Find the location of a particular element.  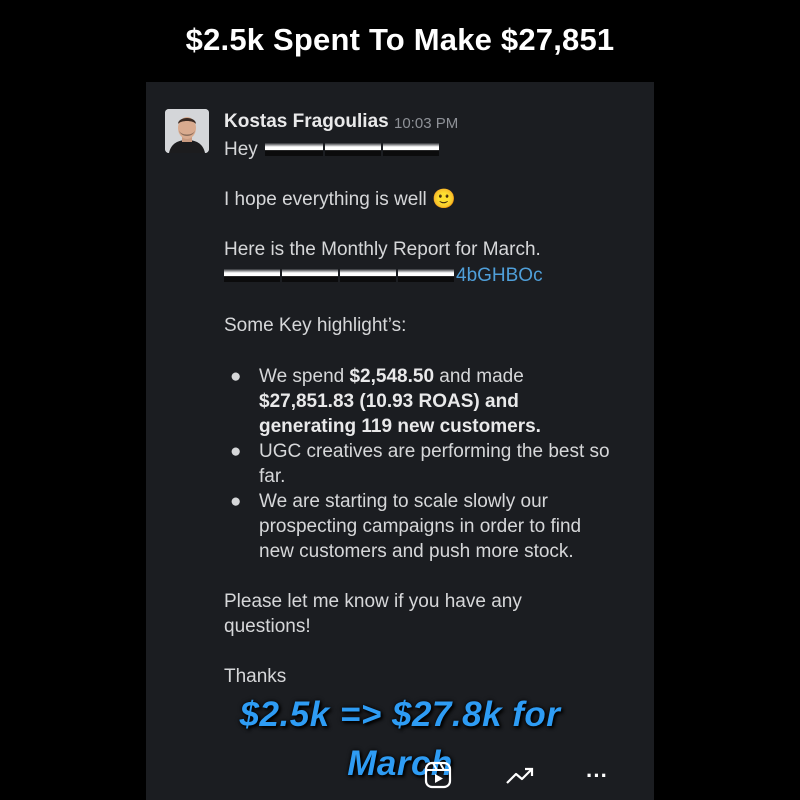

overlay-caption-line-2: March is located at coordinates (400, 763).